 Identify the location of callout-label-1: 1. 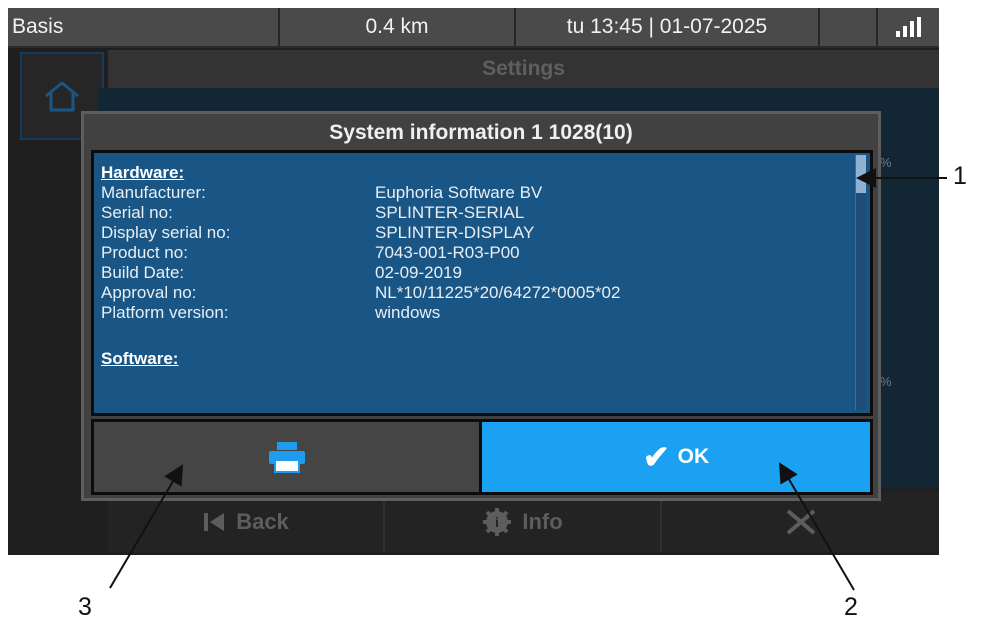
(960, 176).